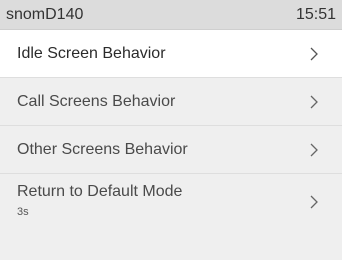 Image resolution: width=342 pixels, height=260 pixels. Describe the element at coordinates (45, 14) in the screenshot. I see `device-name: snomD140` at that location.